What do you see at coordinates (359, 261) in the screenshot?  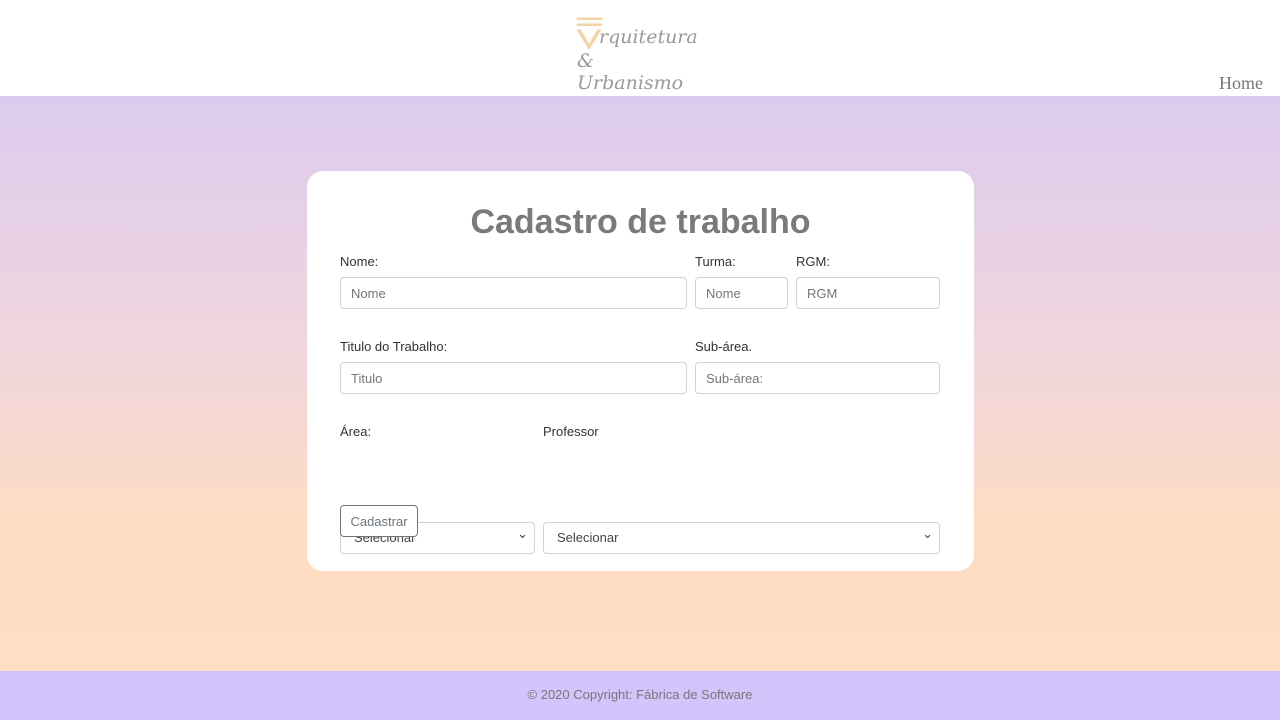 I see `nome-label: Nome:` at bounding box center [359, 261].